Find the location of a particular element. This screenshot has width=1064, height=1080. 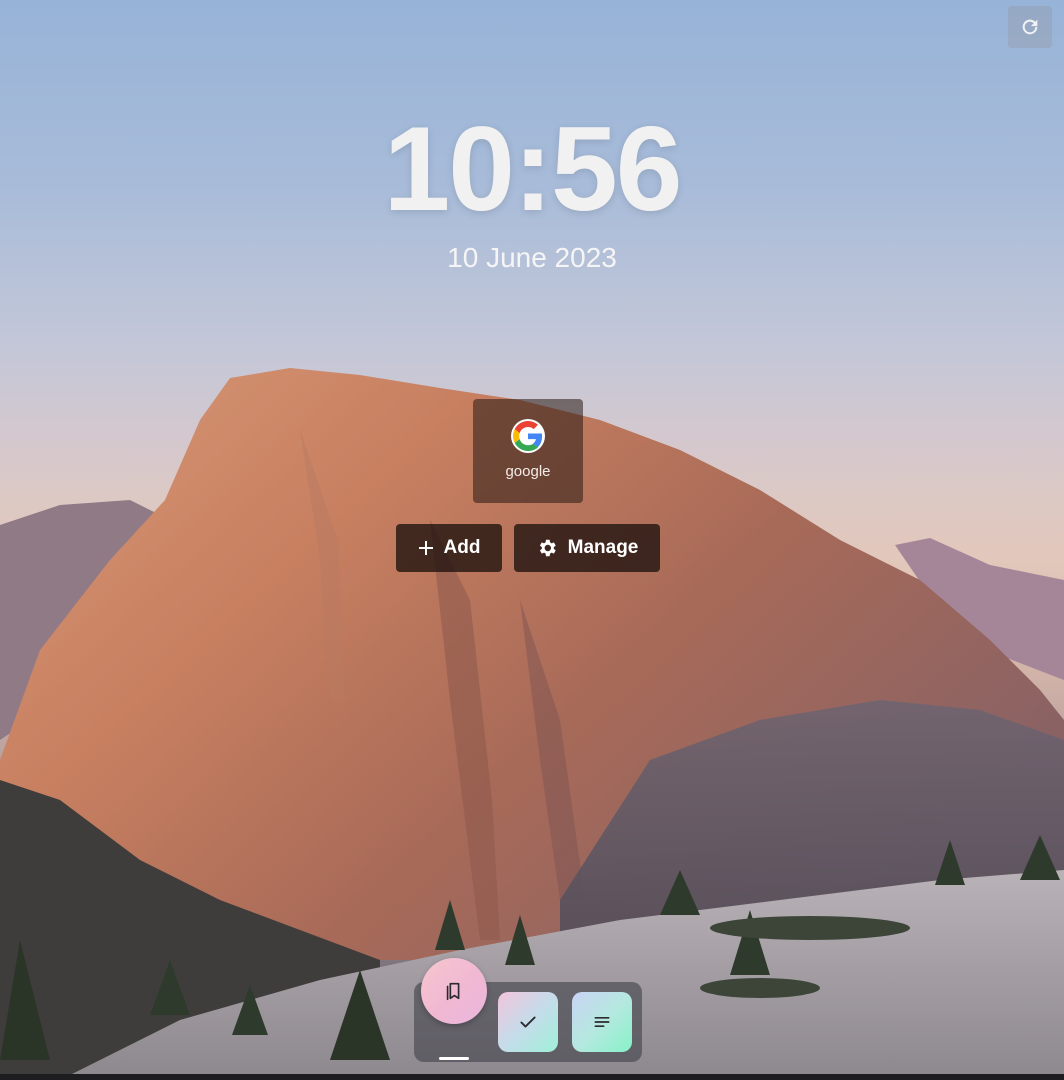

clock-date: 10 June 2023 is located at coordinates (532, 257).